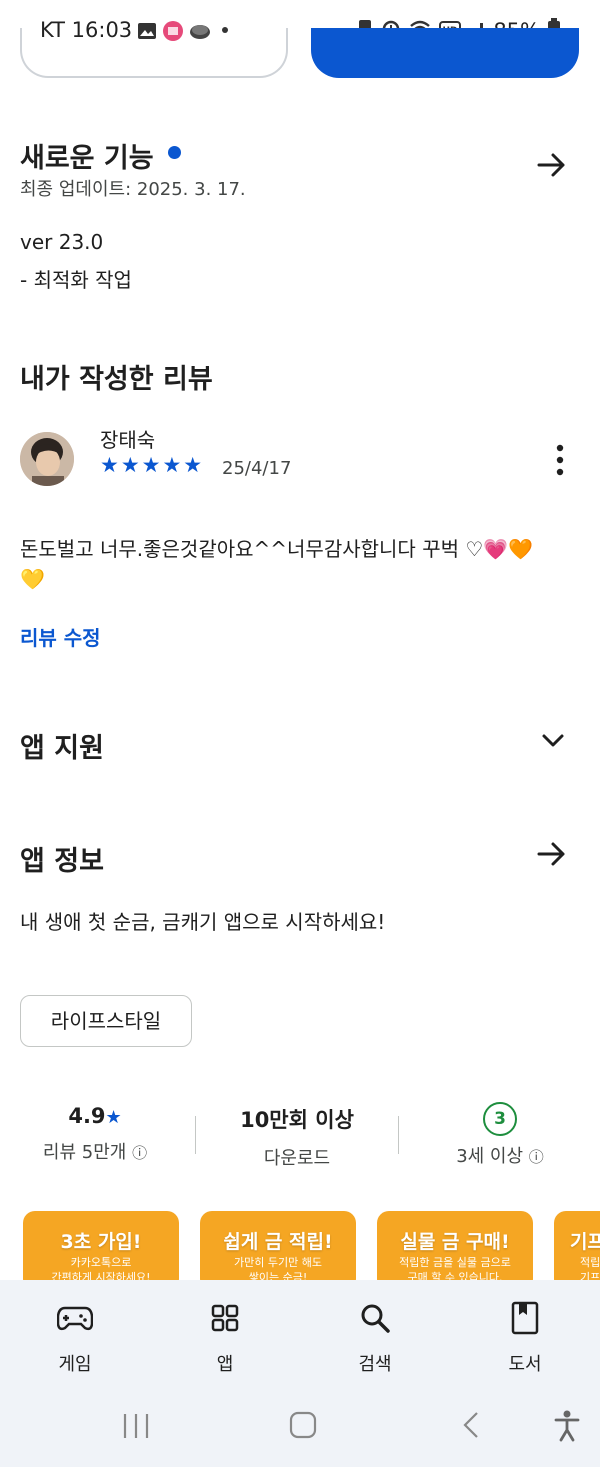  What do you see at coordinates (76, 280) in the screenshot?
I see `release-notes: - 최적화 작업` at bounding box center [76, 280].